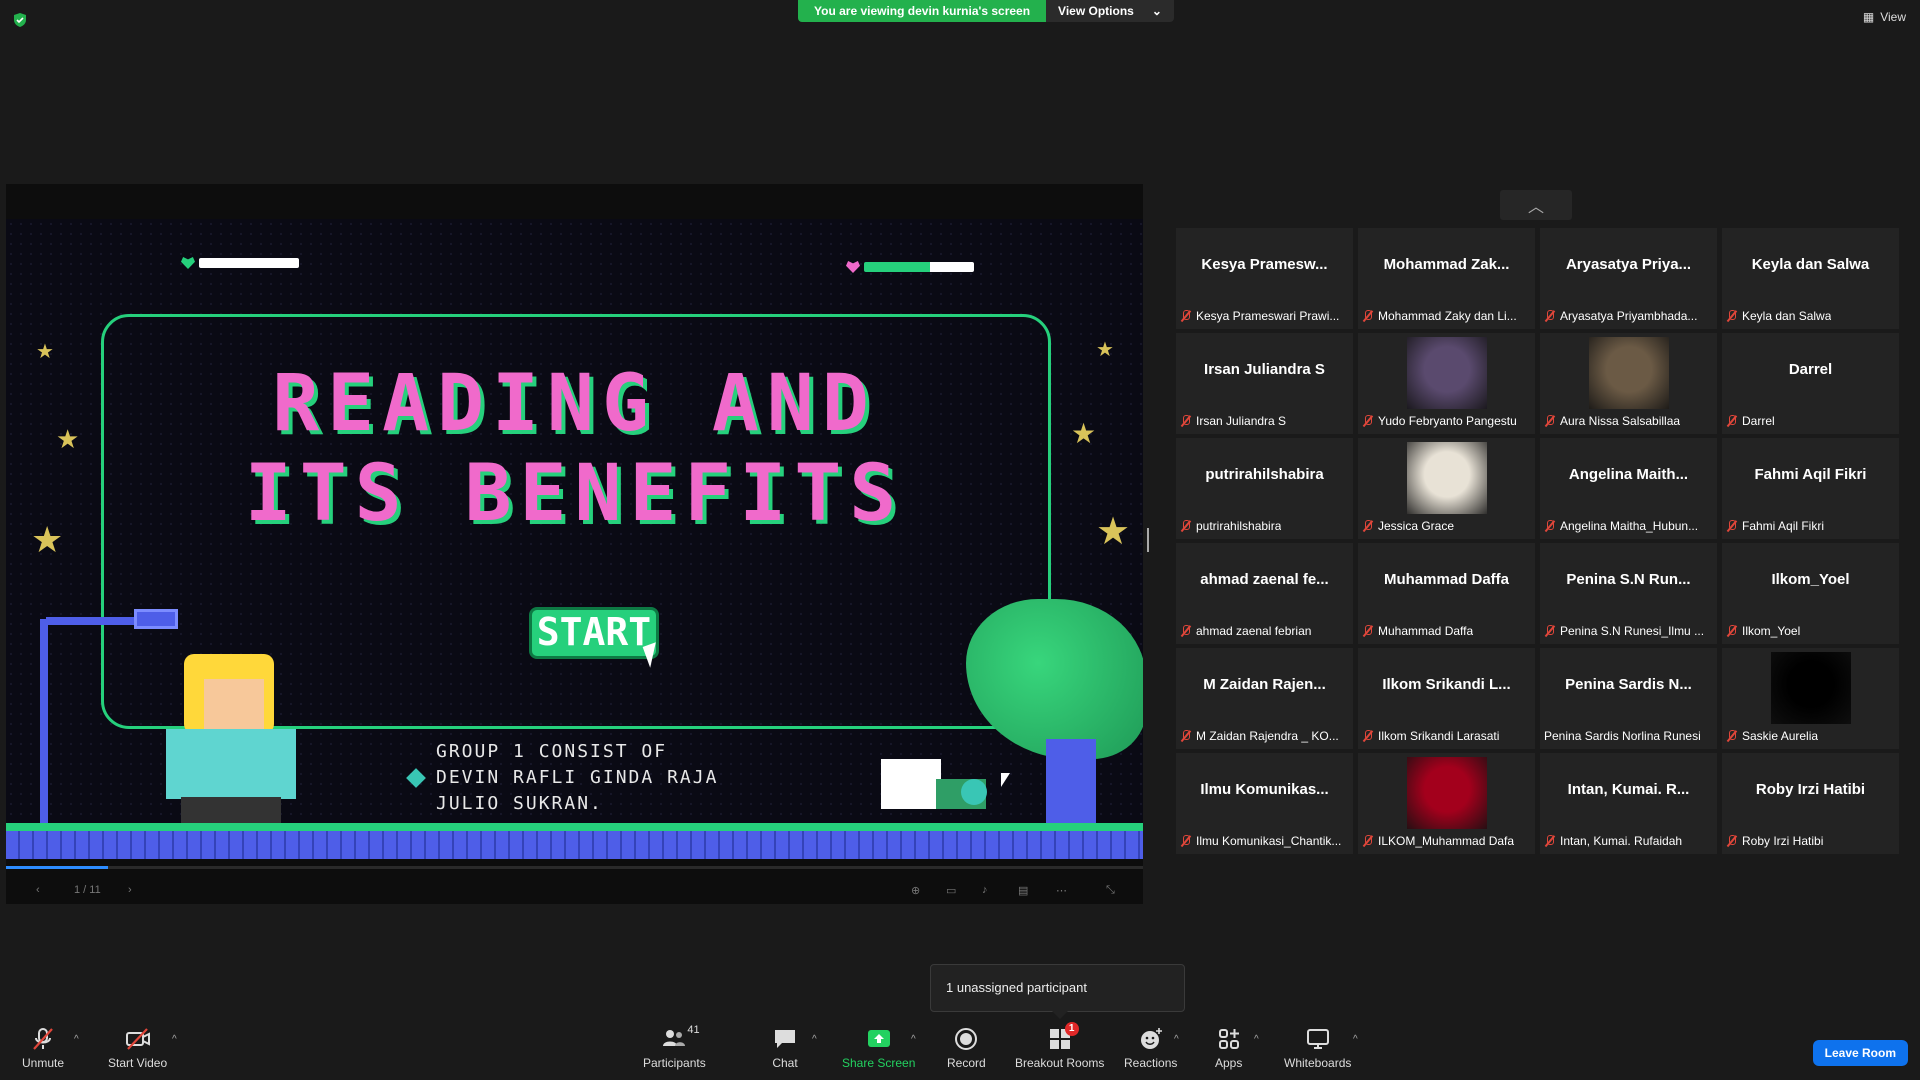 The width and height of the screenshot is (1920, 1080). I want to click on pixel-cat, so click(911, 784).